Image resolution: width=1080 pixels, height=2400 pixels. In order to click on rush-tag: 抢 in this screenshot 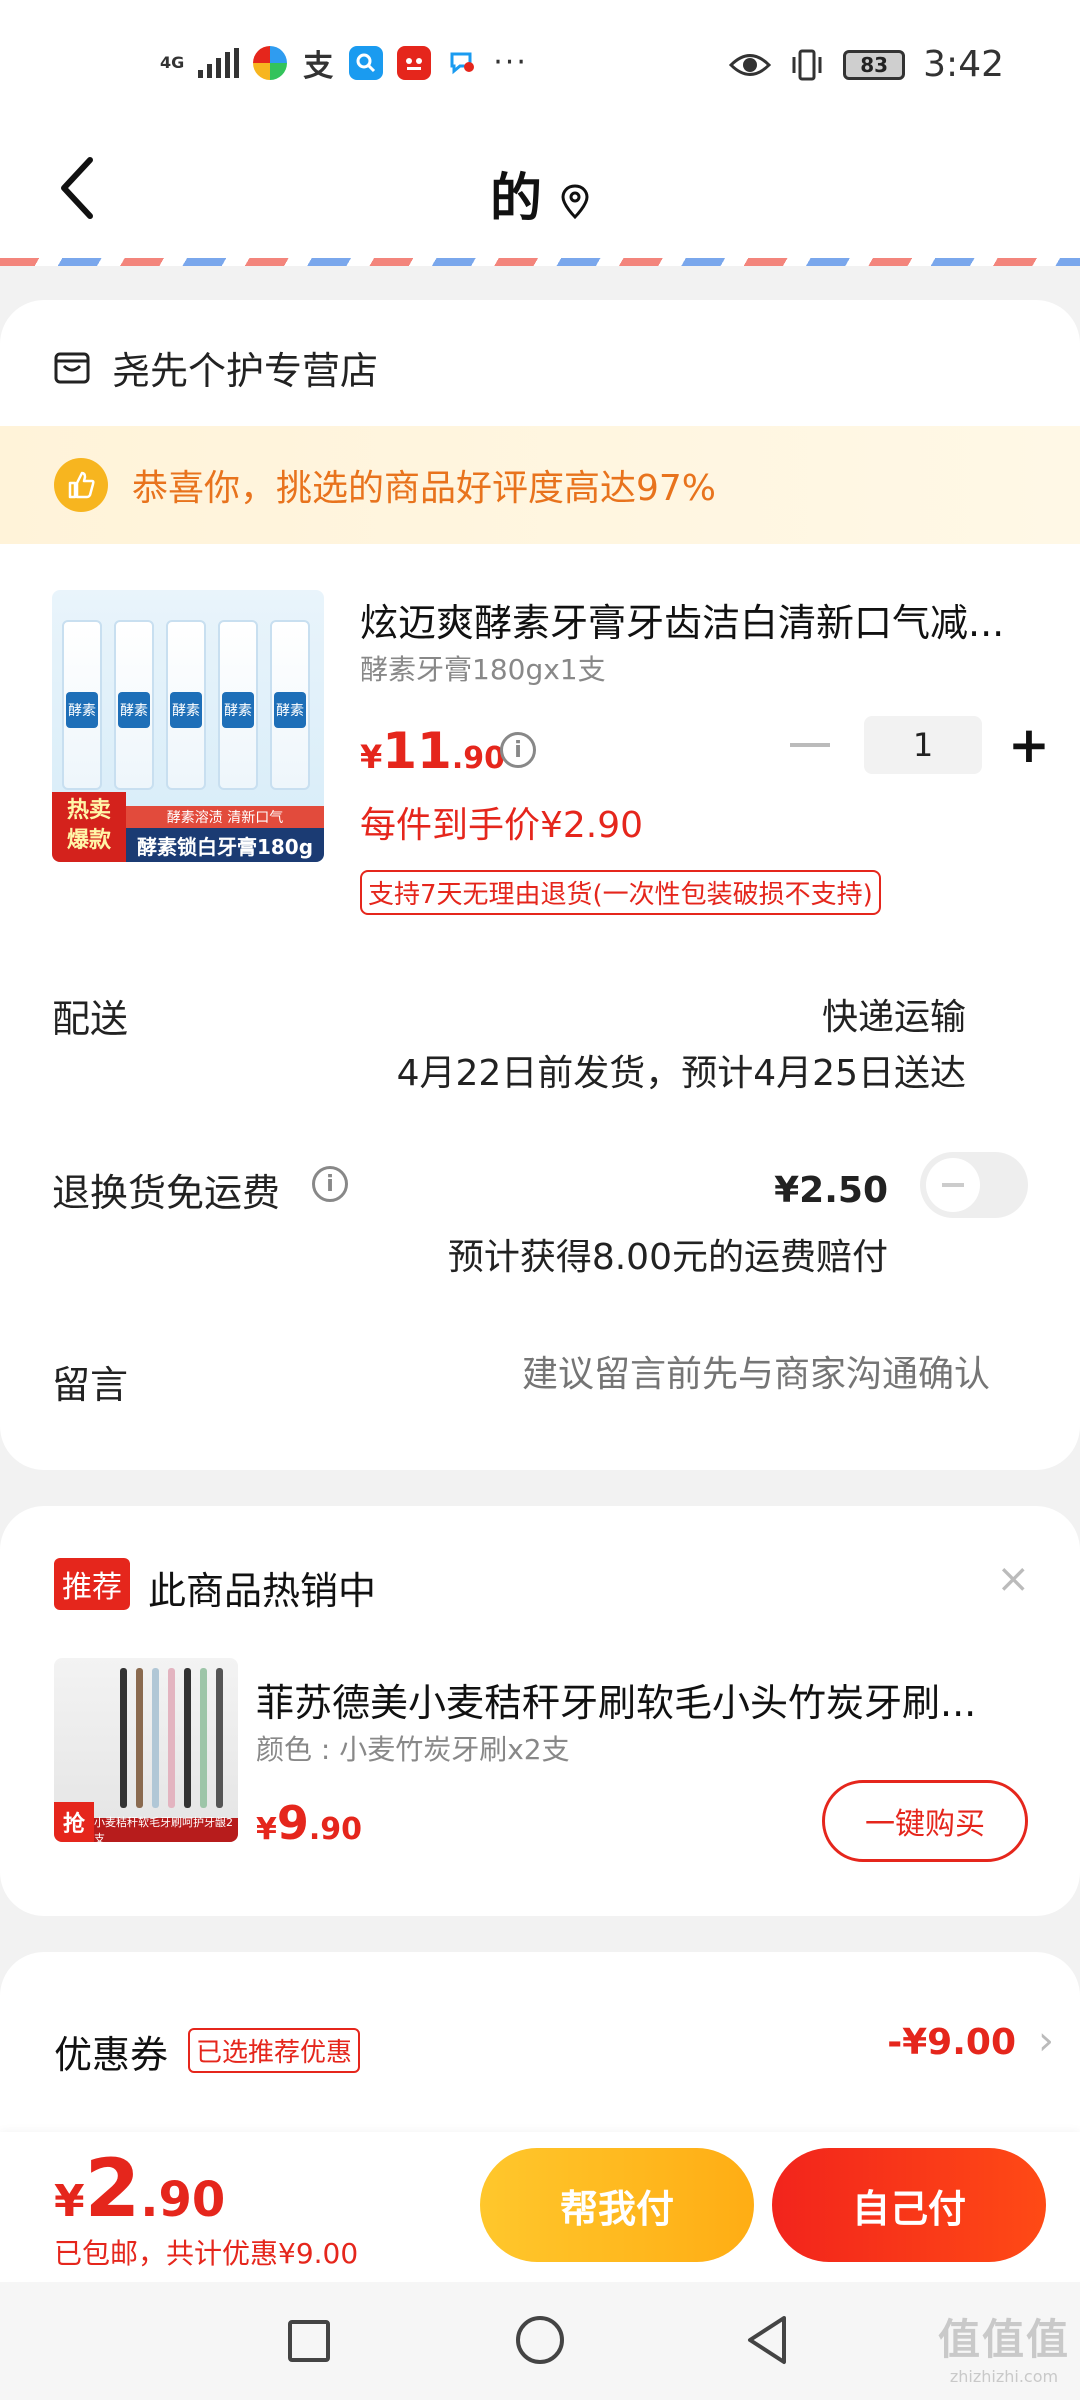, I will do `click(74, 1822)`.